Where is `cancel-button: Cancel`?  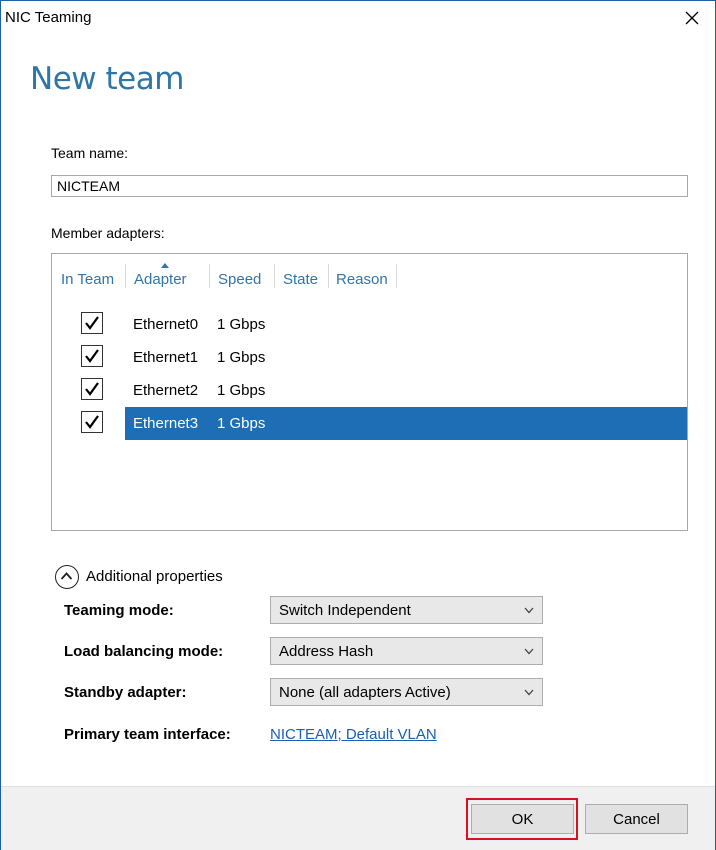 cancel-button: Cancel is located at coordinates (636, 819).